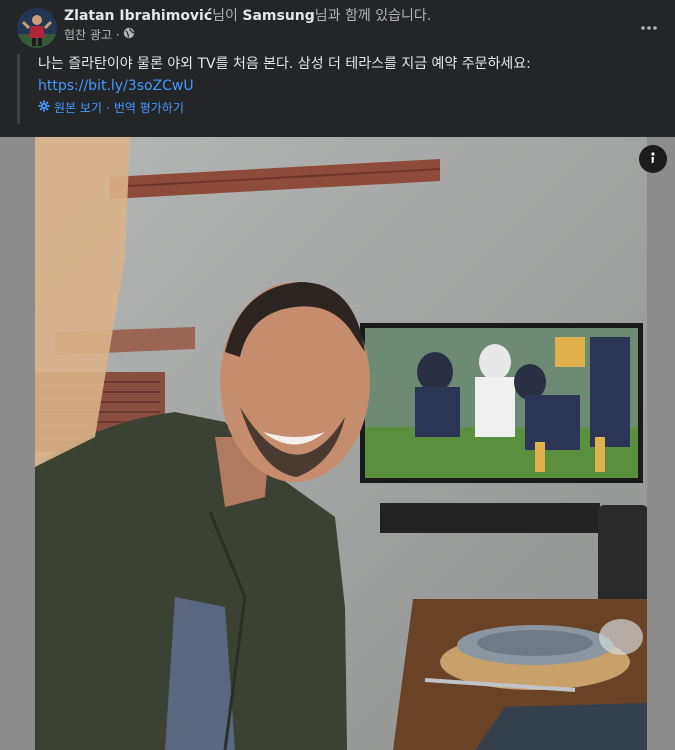  Describe the element at coordinates (111, 108) in the screenshot. I see `translation-bar: 원본 보기 · 번역 평가하기` at that location.